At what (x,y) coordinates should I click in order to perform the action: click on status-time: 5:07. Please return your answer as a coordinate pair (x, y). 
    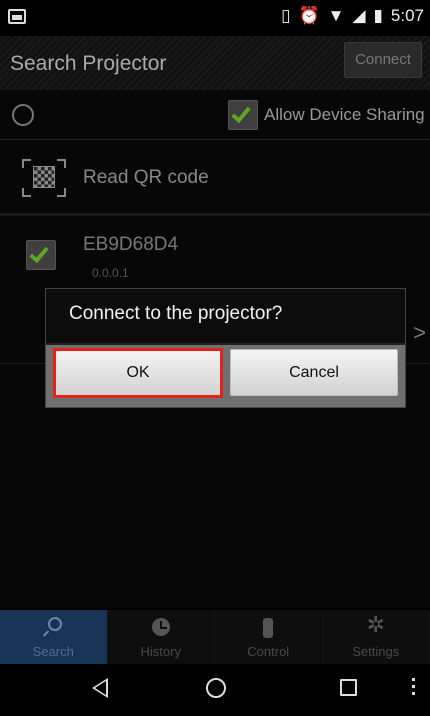
    Looking at the image, I should click on (407, 15).